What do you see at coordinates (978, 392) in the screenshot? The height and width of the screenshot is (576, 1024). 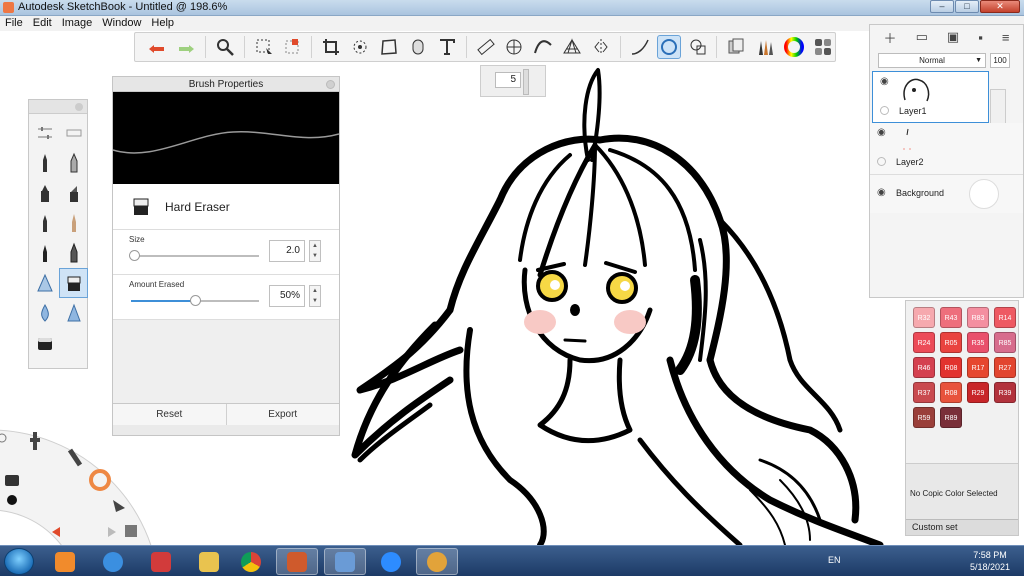 I see `copic-swatch: R29` at bounding box center [978, 392].